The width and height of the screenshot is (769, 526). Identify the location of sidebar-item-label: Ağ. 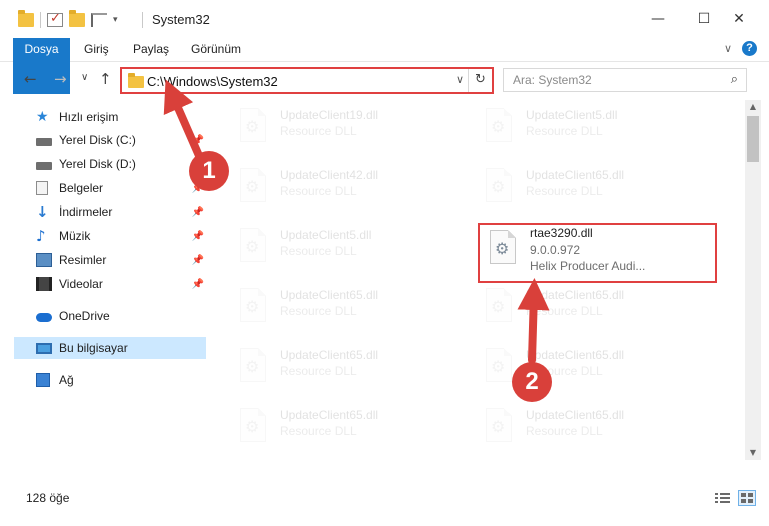
(66, 380).